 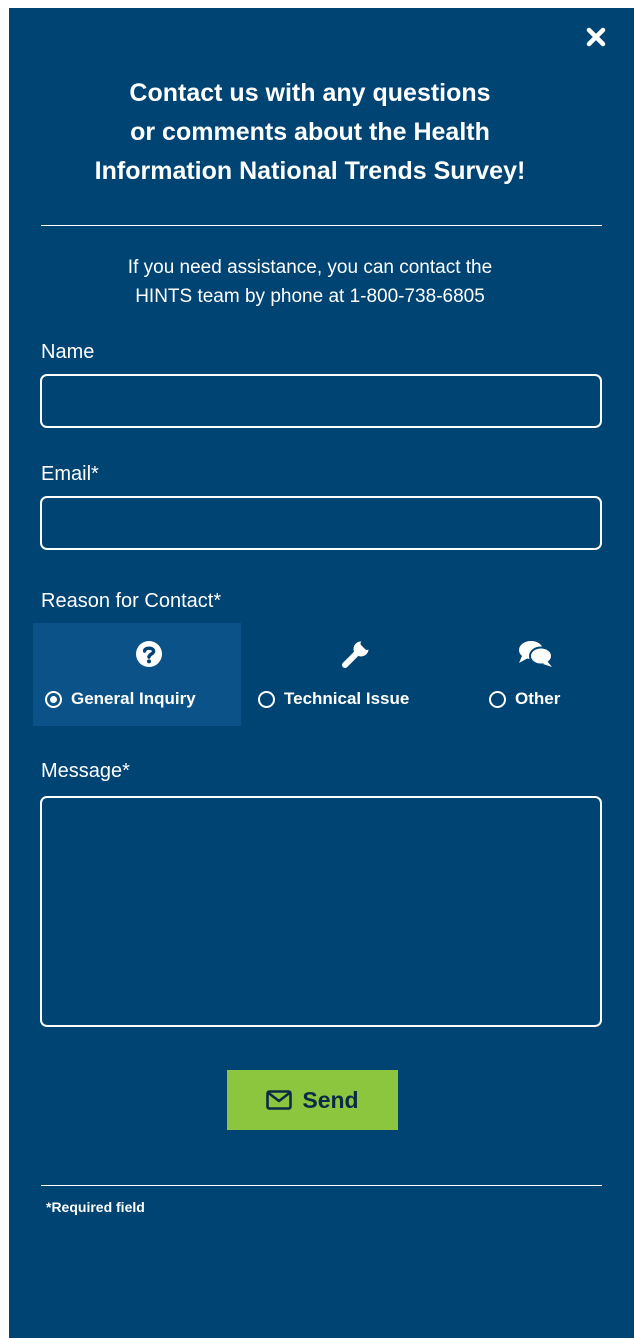 I want to click on title-line-1: Contact us with any questions, so click(x=310, y=93).